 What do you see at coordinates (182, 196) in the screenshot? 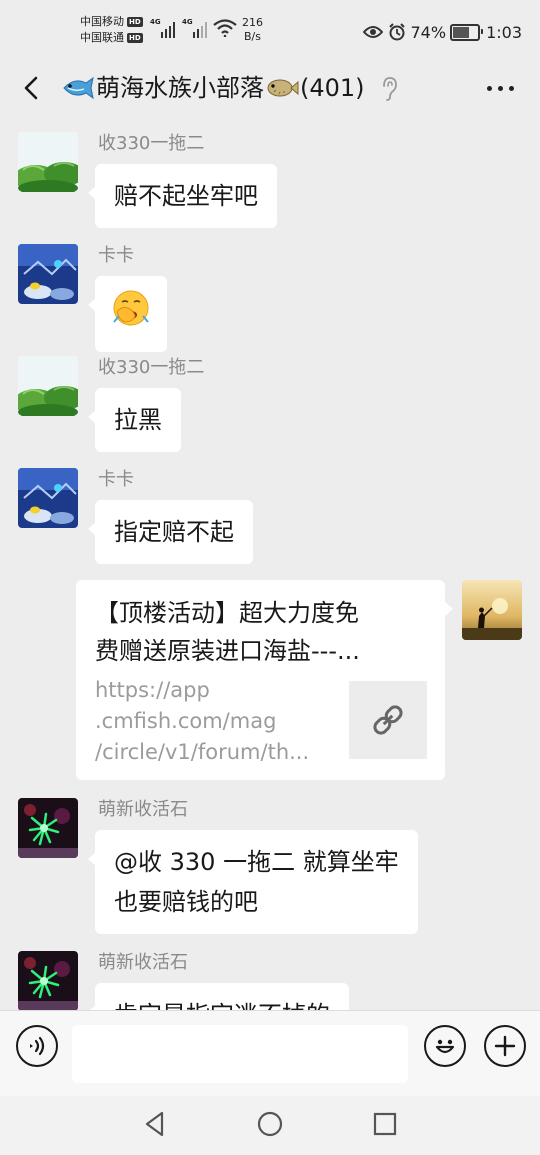
I see `message-bubble: 赔不起坐牢吧` at bounding box center [182, 196].